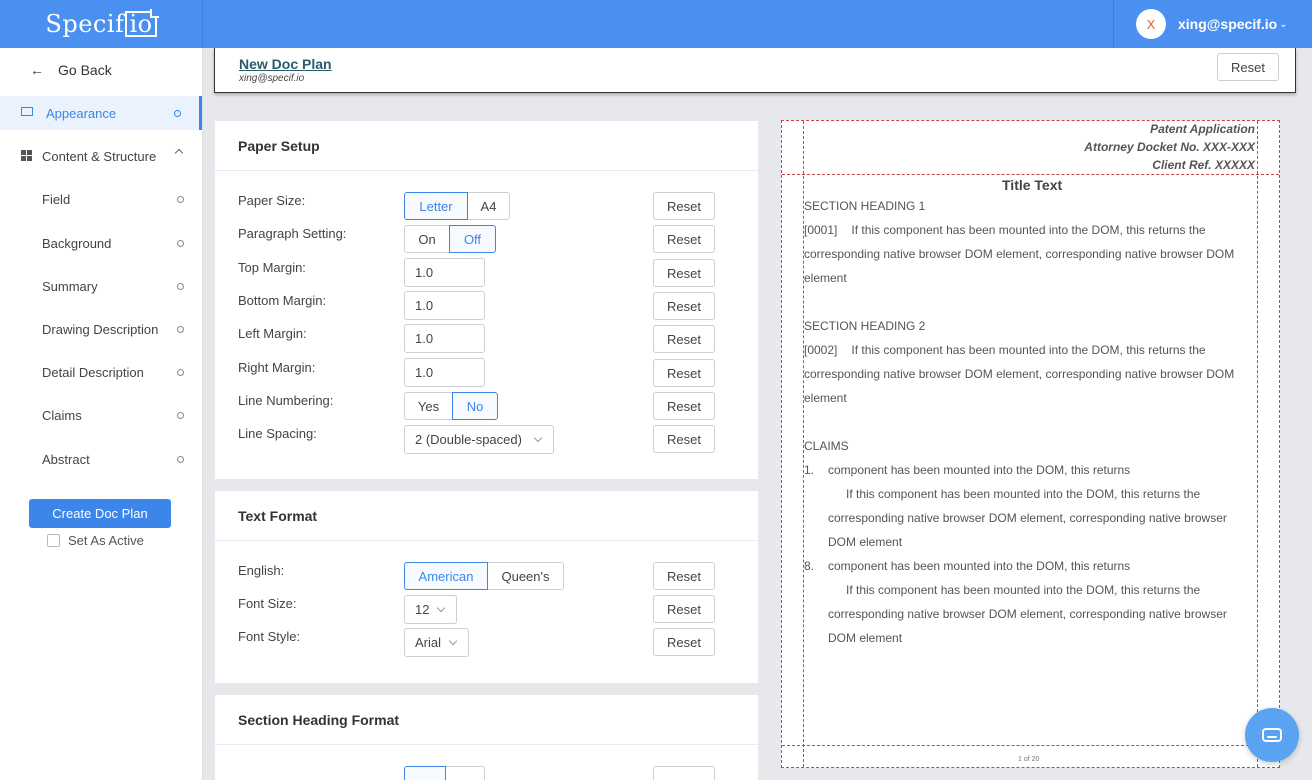 This screenshot has height=780, width=1312. Describe the element at coordinates (62, 415) in the screenshot. I see `sidebar-item-label: Claims` at that location.